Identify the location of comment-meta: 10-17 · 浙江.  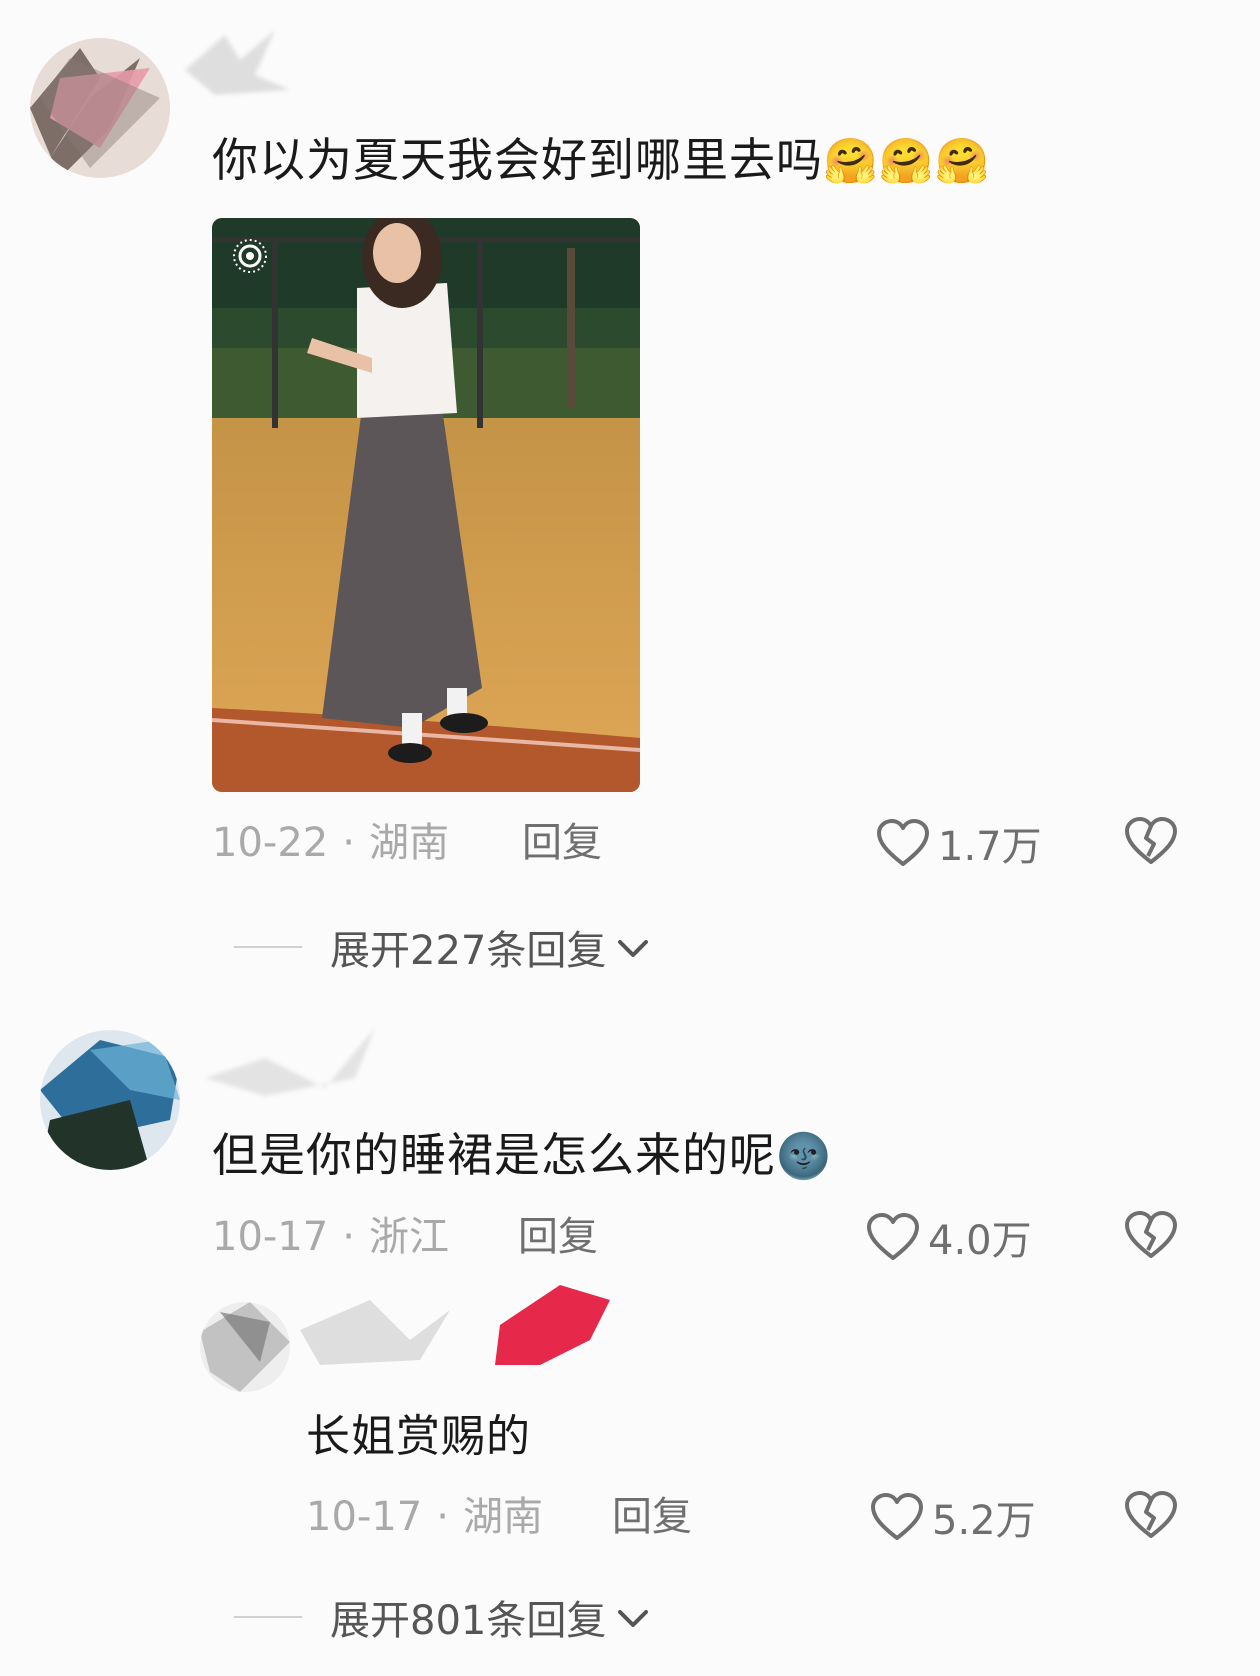
(330, 1237).